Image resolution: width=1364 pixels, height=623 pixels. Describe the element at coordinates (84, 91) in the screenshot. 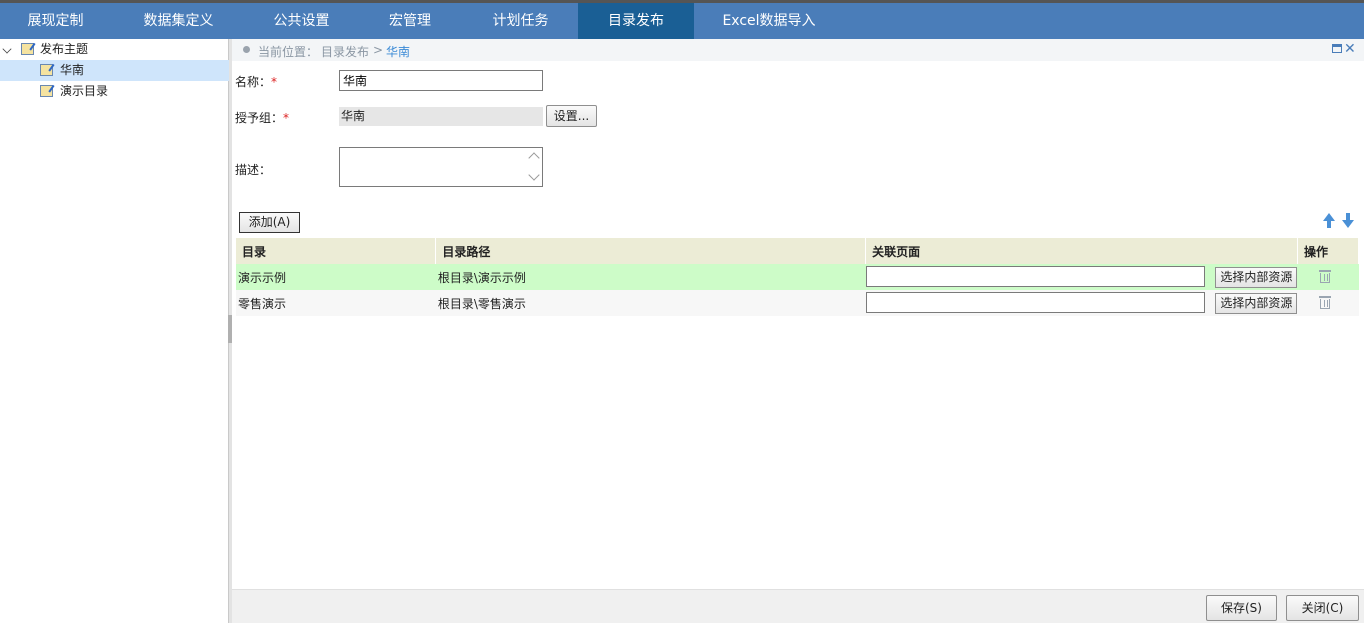

I see `tree-item-label: 演示目录` at that location.